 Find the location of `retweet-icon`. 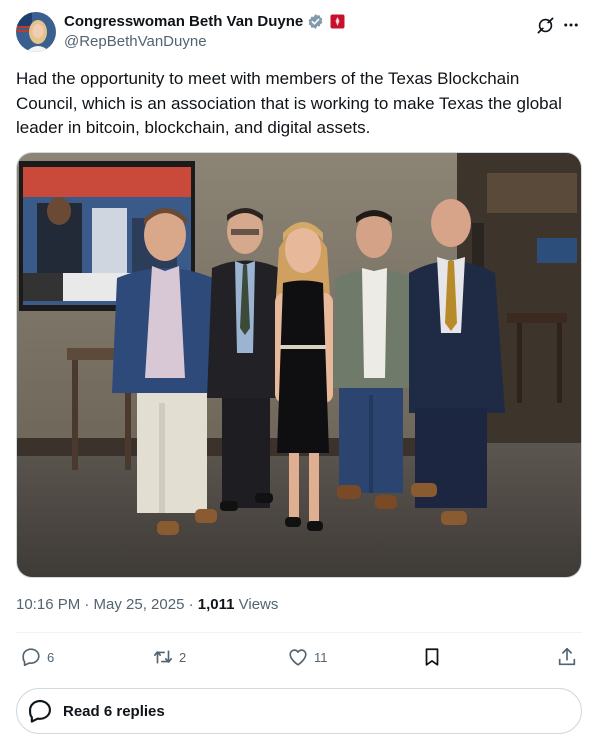

retweet-icon is located at coordinates (163, 657).